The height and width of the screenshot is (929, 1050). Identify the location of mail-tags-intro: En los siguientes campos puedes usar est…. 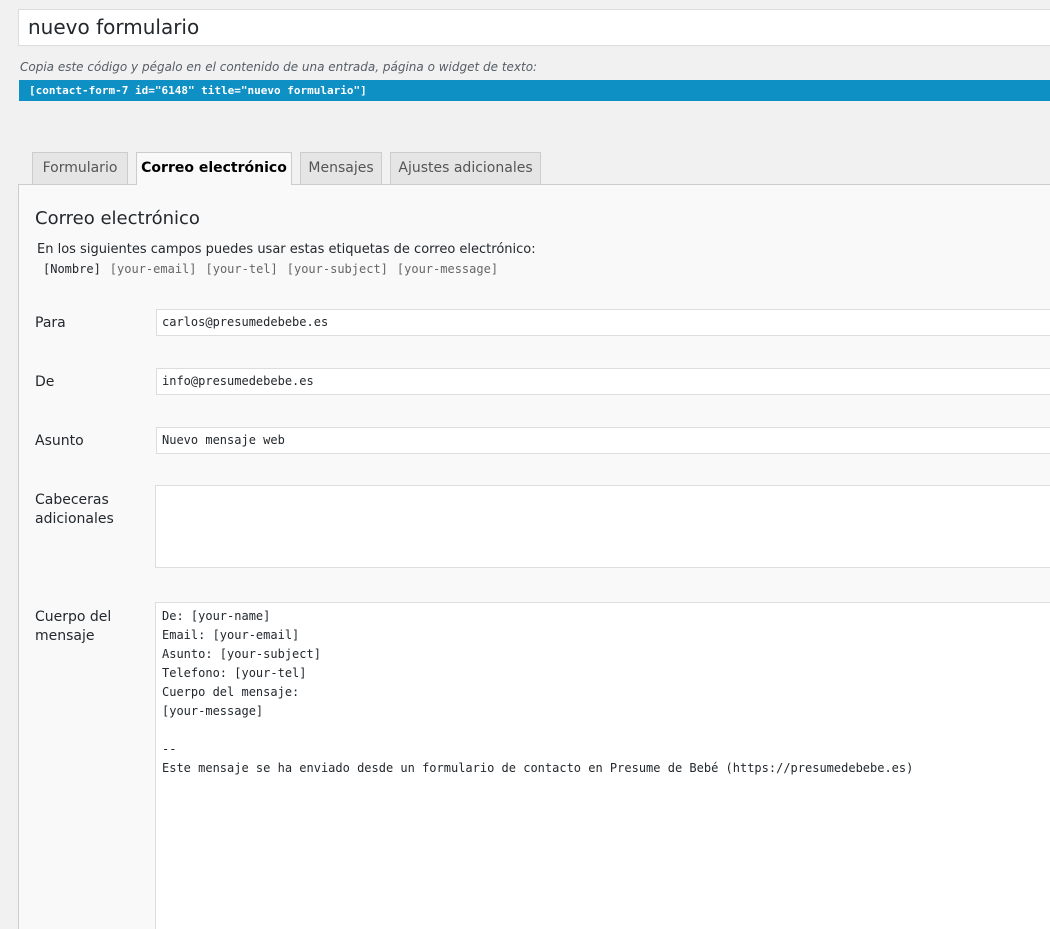
(286, 249).